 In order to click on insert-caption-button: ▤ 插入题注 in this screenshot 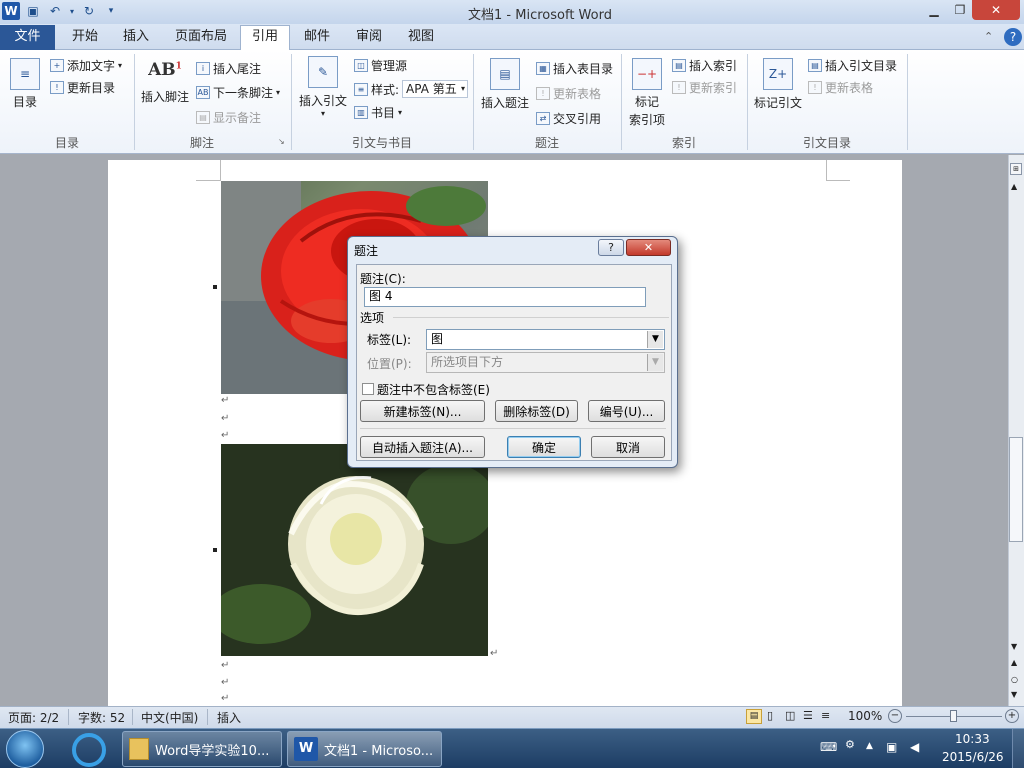, I will do `click(505, 84)`.